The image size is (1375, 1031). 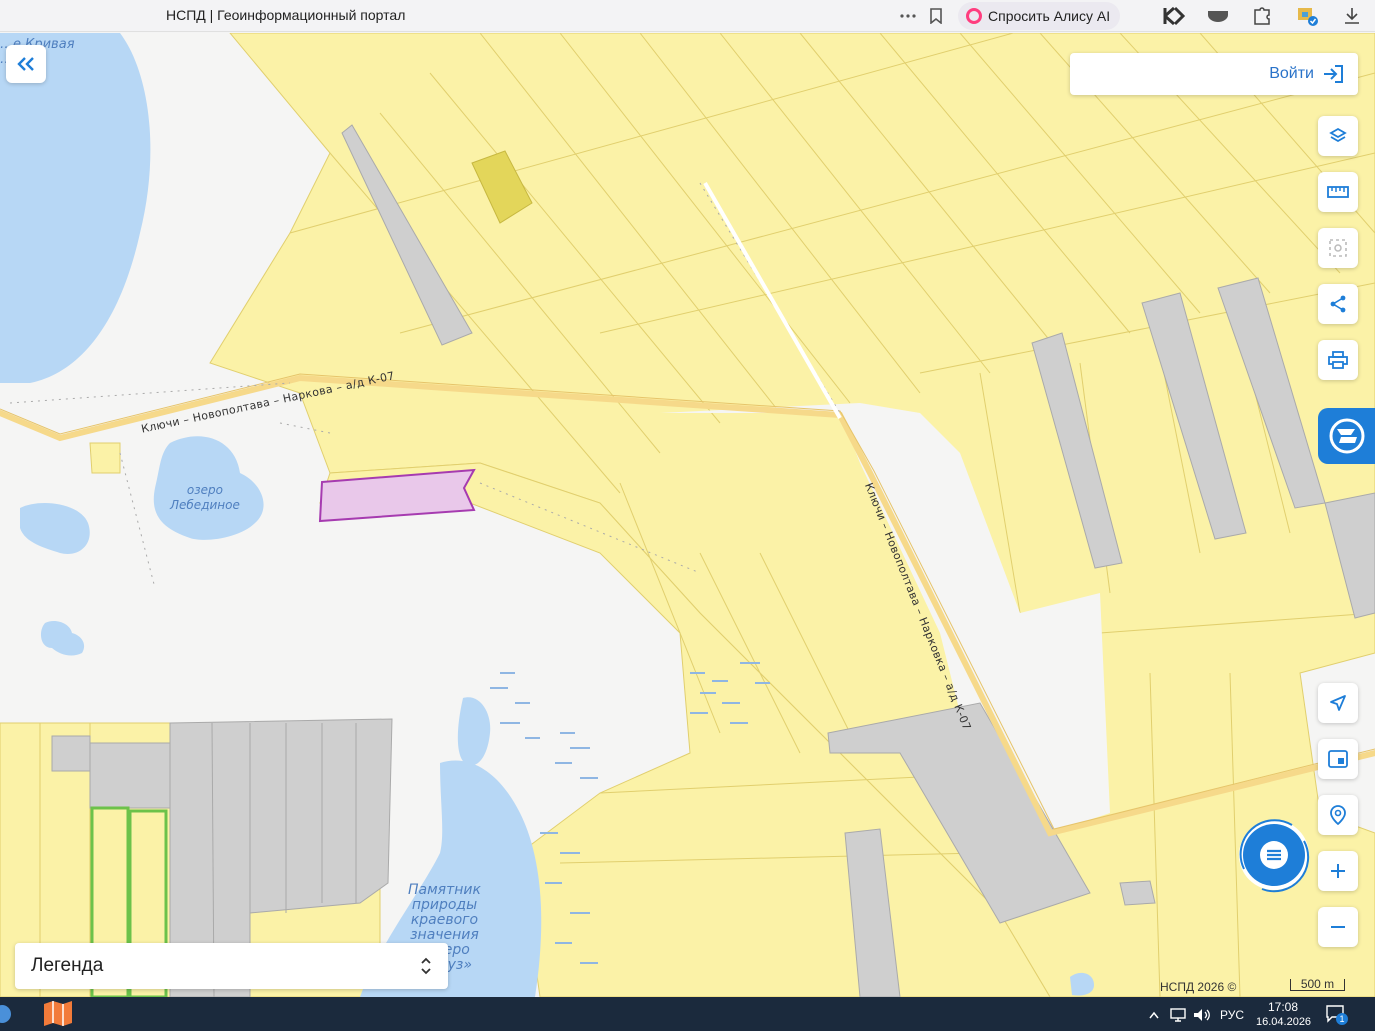 What do you see at coordinates (1308, 16) in the screenshot?
I see `extension-maps-icon` at bounding box center [1308, 16].